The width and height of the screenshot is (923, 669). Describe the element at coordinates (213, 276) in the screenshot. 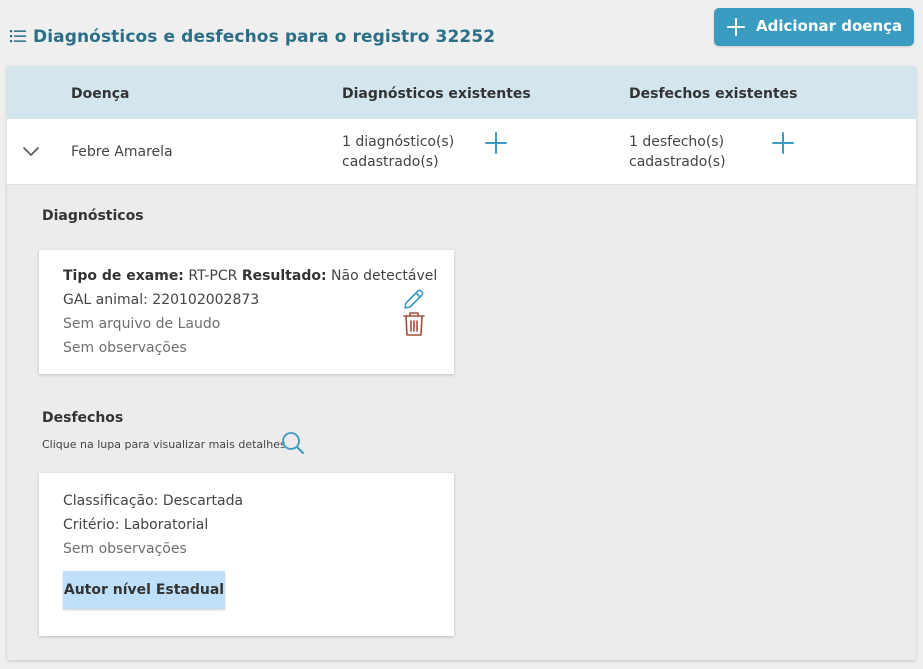

I see `exam-type-value: RT-PCR` at that location.